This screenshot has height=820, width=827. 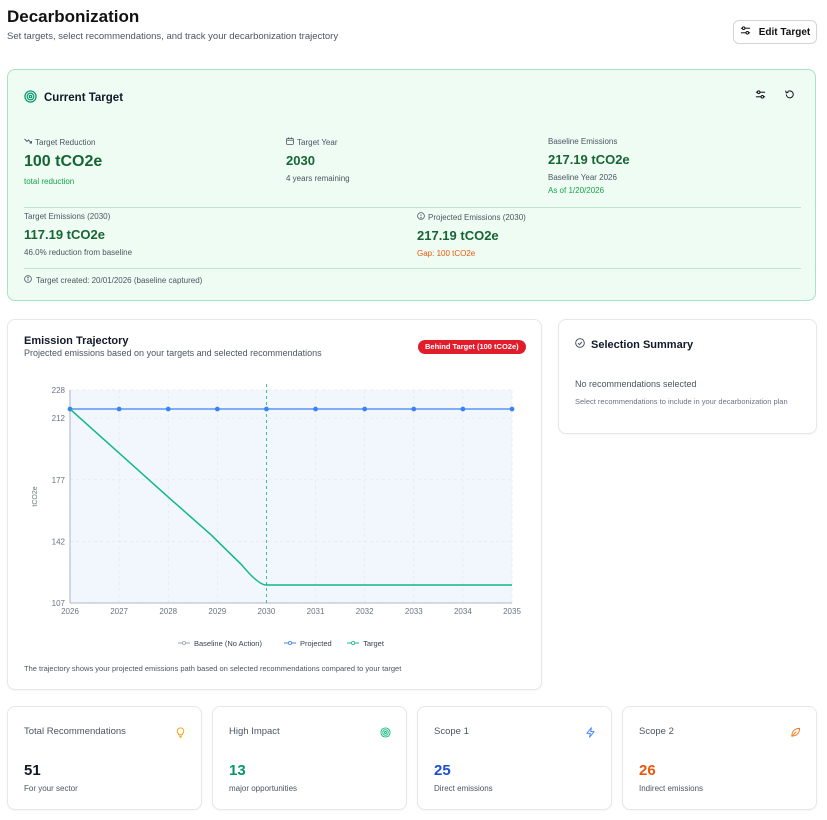 What do you see at coordinates (512, 611) in the screenshot?
I see `x-tick-label: 2035` at bounding box center [512, 611].